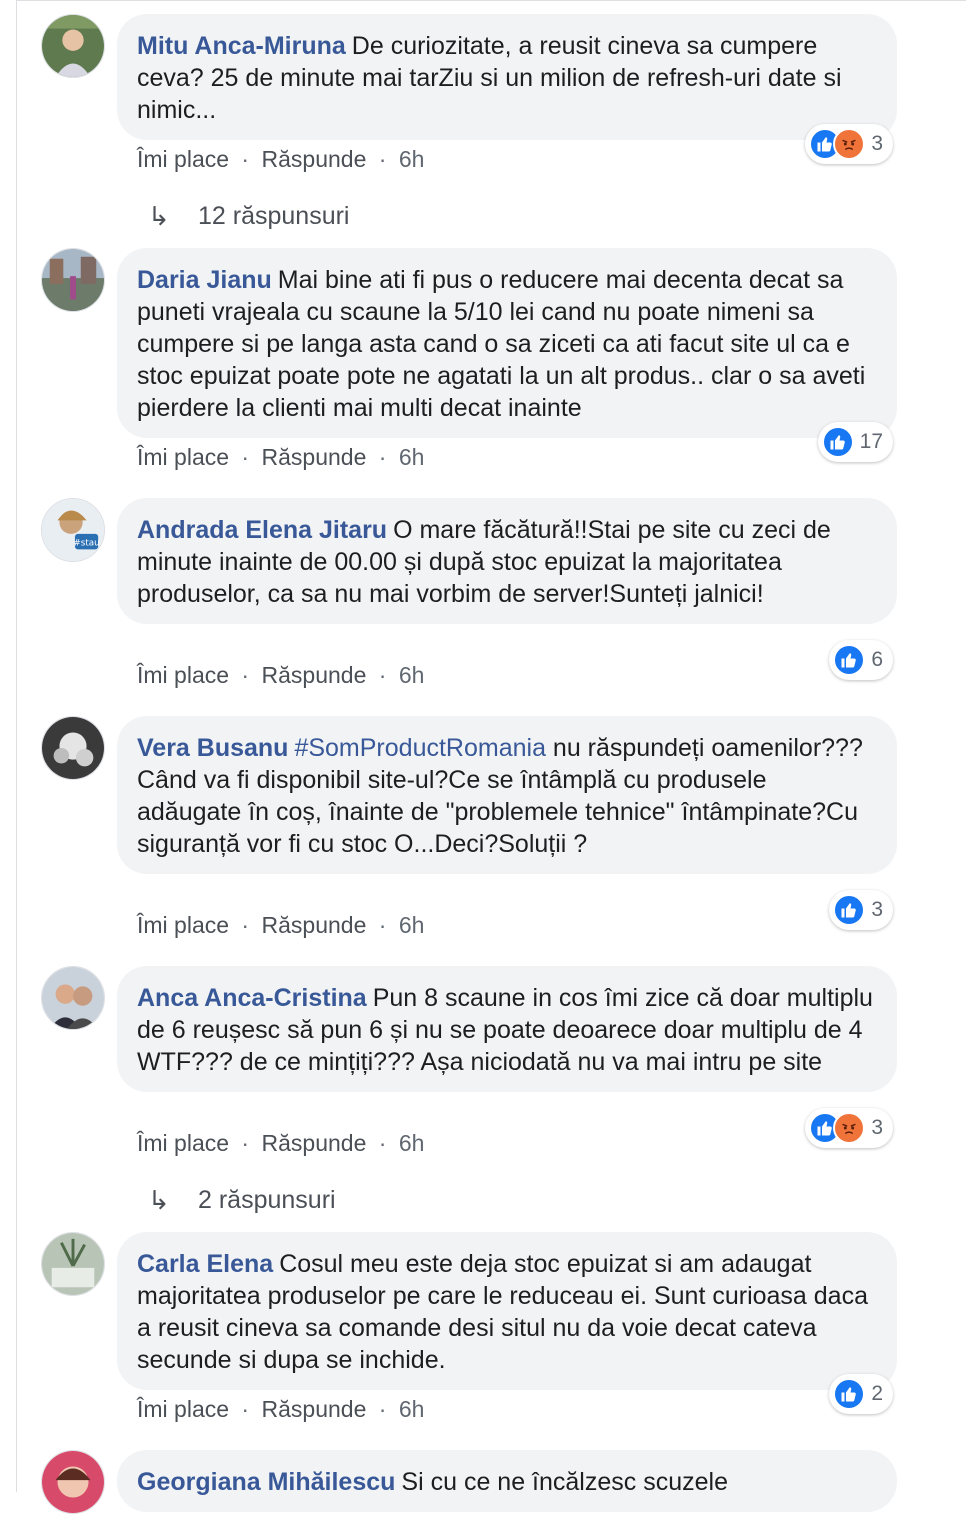 This screenshot has width=968, height=1514. I want to click on hashtag-link: #SomProductRomania, so click(420, 748).